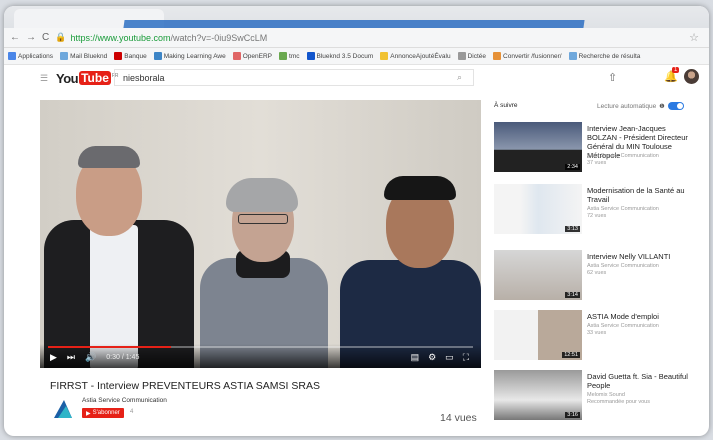  What do you see at coordinates (642, 256) in the screenshot?
I see `sidebar-video-title: Interview Nelly VILLANTI` at bounding box center [642, 256].